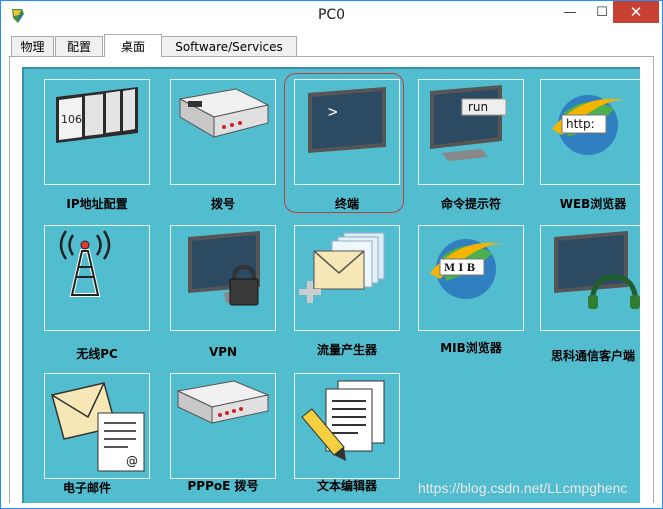 The image size is (663, 509). What do you see at coordinates (132, 461) in the screenshot?
I see `email-at: @` at bounding box center [132, 461].